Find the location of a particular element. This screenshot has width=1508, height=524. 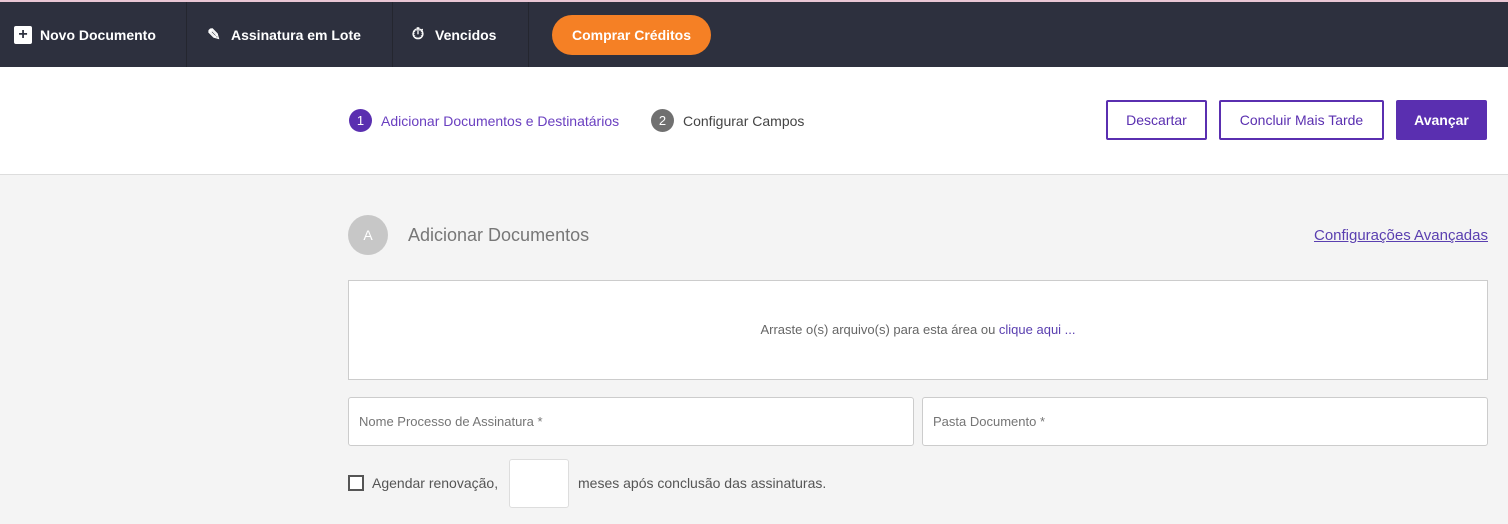

stopwatch-icon: ⏱ is located at coordinates (418, 34).